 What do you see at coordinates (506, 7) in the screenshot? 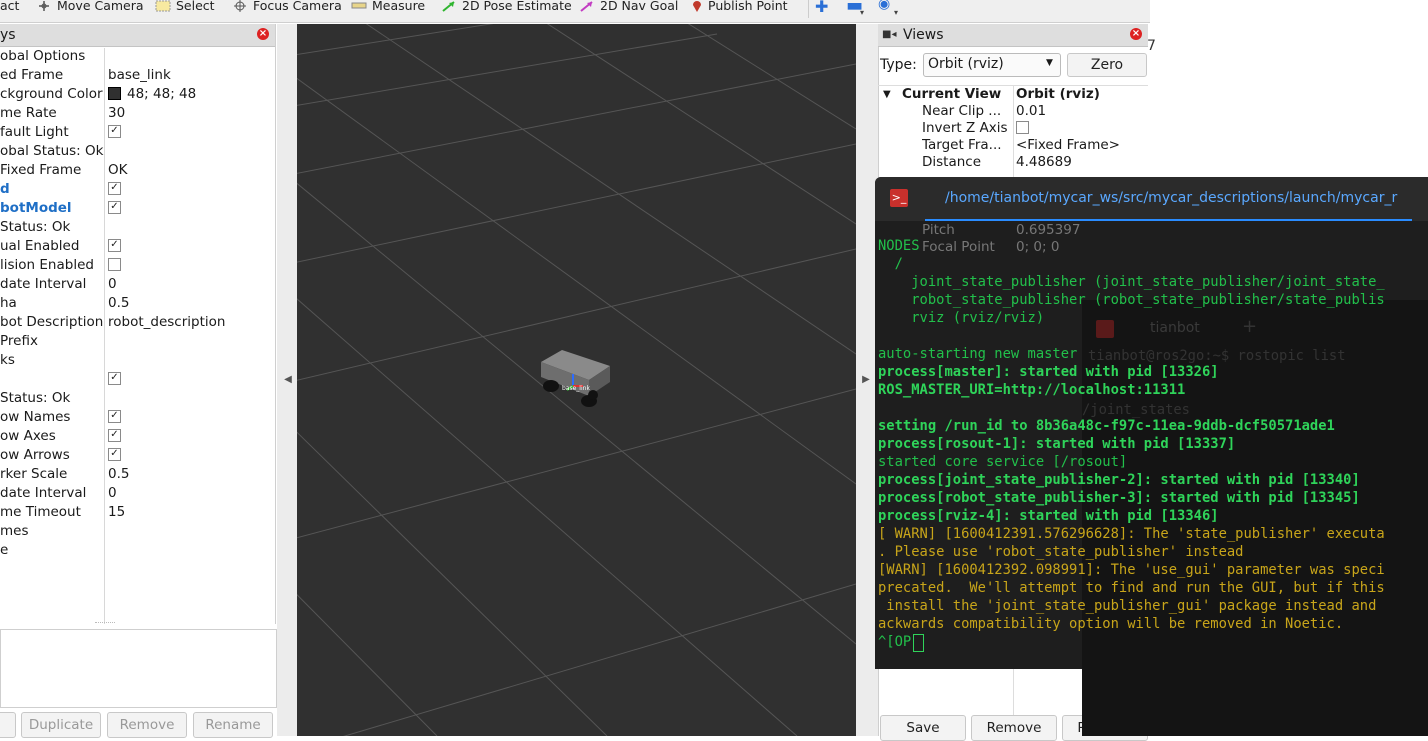
I see `tool-2d-pose-estimate: 2D Pose Estimate` at bounding box center [506, 7].